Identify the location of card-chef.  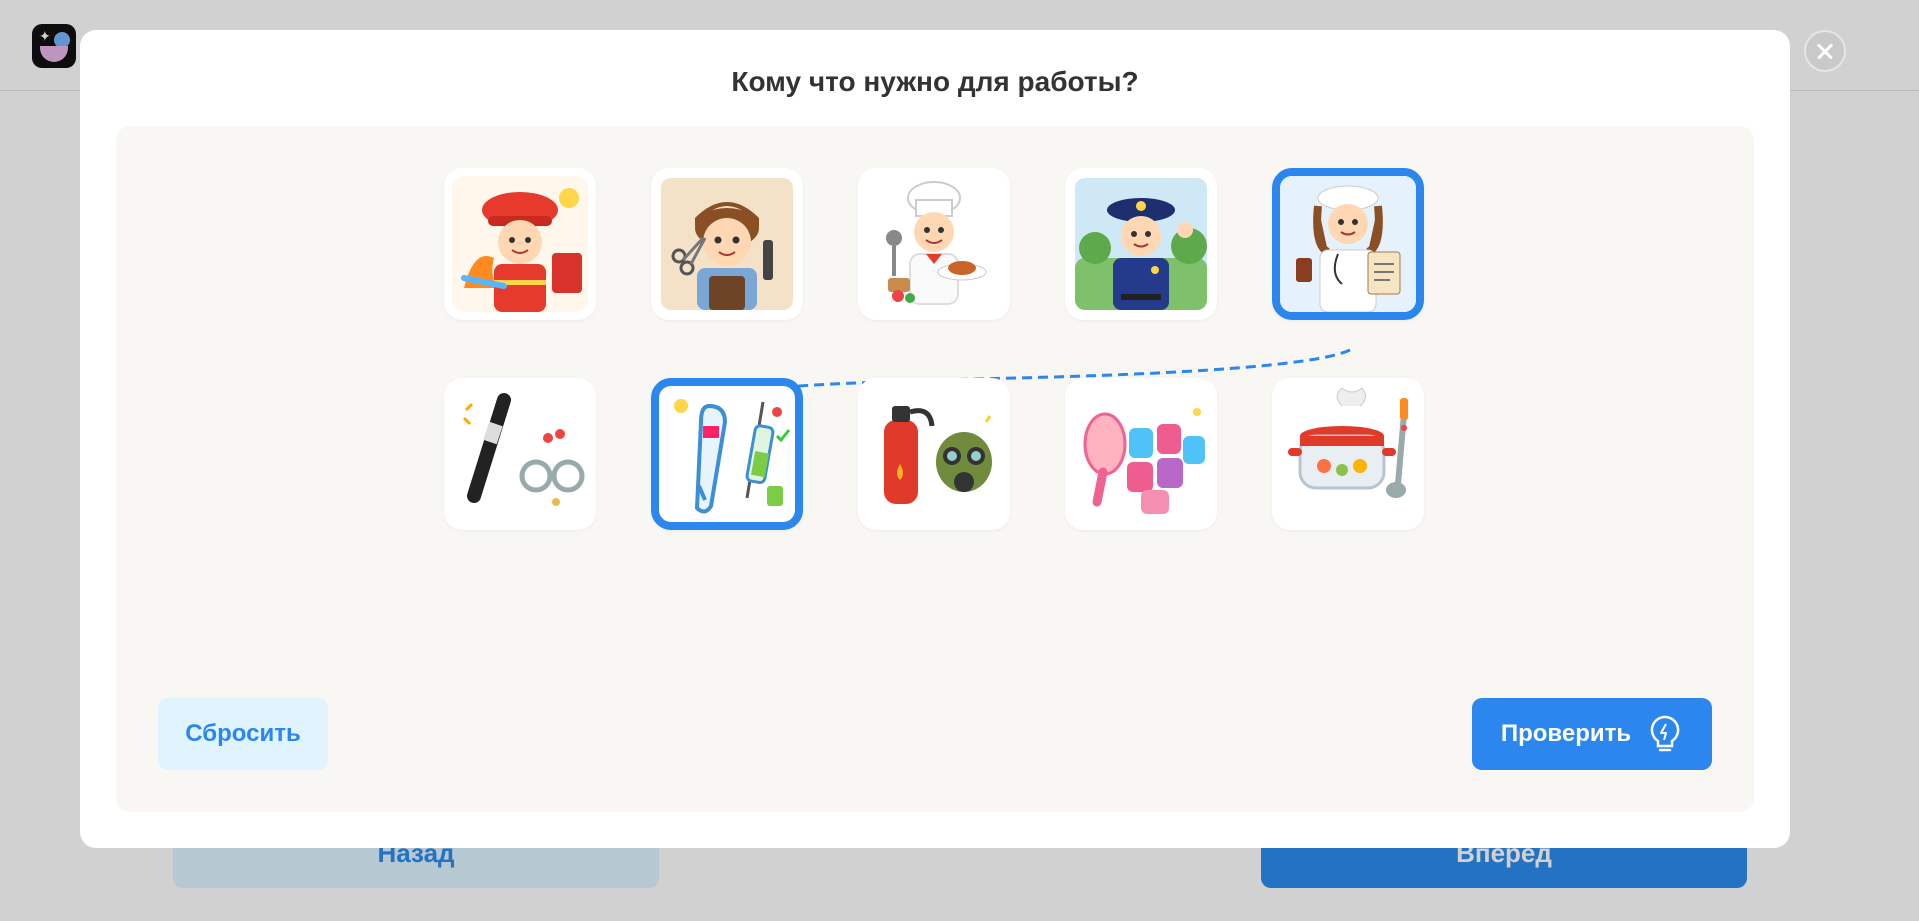
(934, 244).